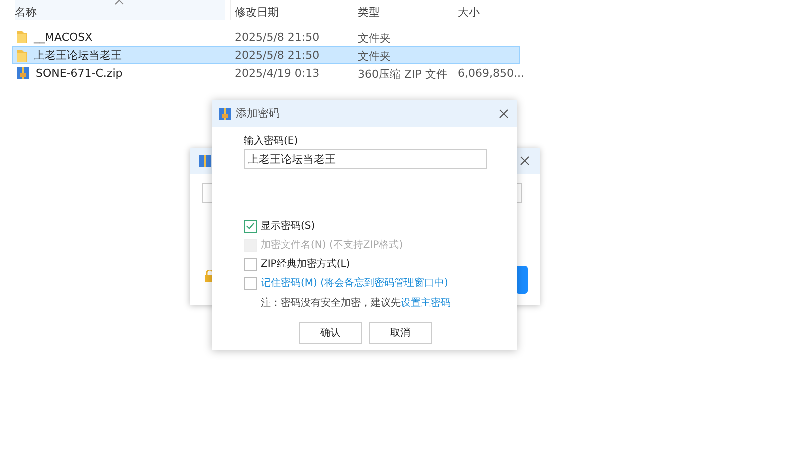 The height and width of the screenshot is (449, 800). Describe the element at coordinates (258, 113) in the screenshot. I see `dialog-title: 添加密码` at that location.